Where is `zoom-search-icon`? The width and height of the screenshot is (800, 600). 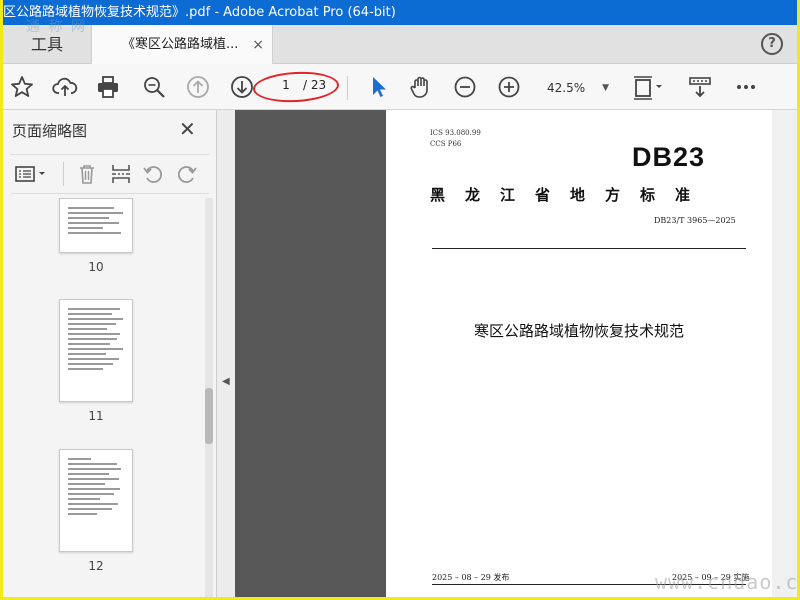
zoom-search-icon is located at coordinates (154, 87).